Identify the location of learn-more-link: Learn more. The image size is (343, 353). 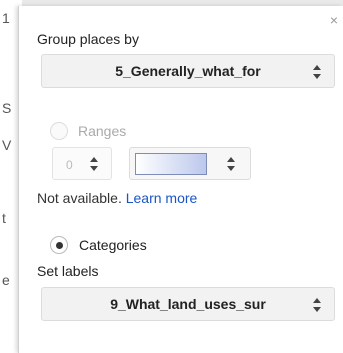
(162, 198).